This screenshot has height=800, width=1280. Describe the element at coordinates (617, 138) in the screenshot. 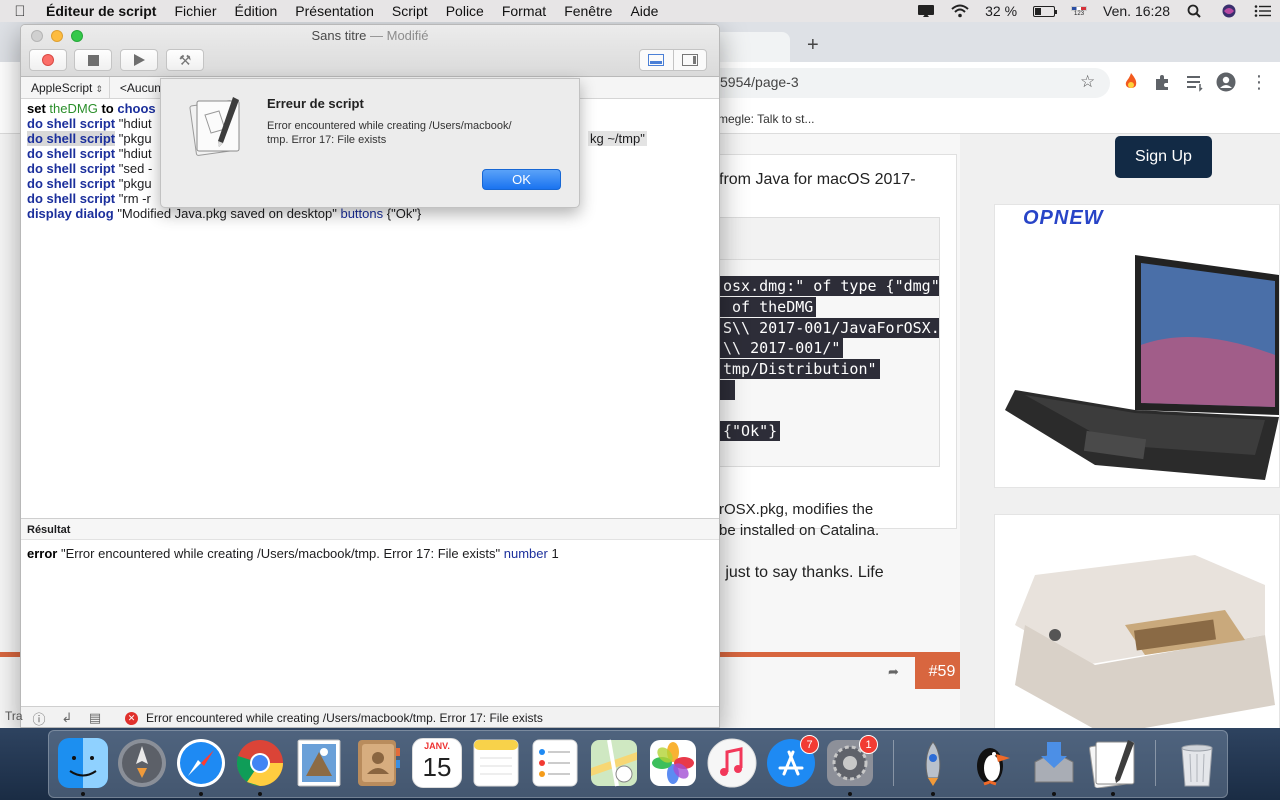

I see `code-line-tail: kg ~/tmp"` at that location.